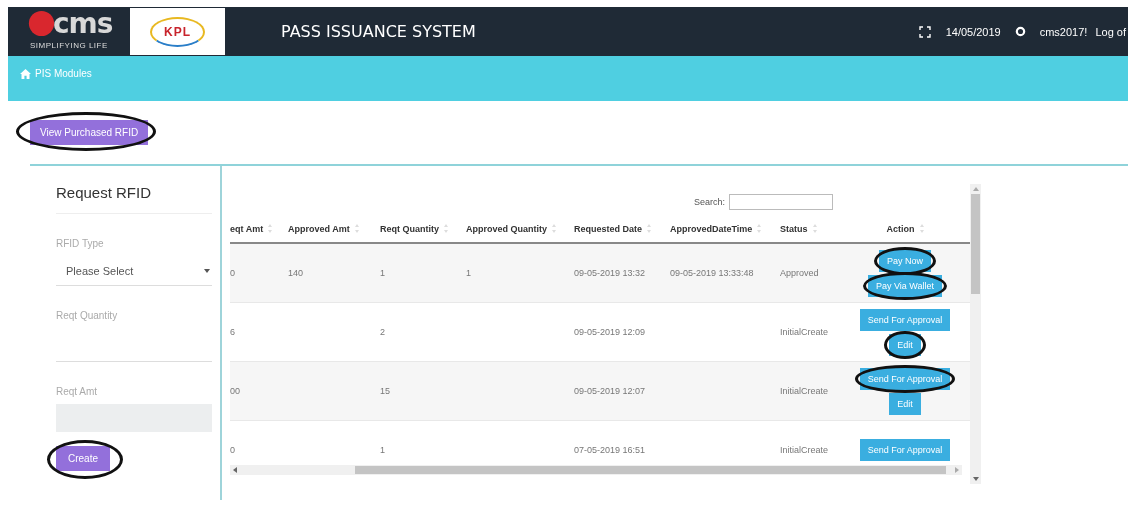  What do you see at coordinates (87, 315) in the screenshot?
I see `field-label: Reqt Quantity` at bounding box center [87, 315].